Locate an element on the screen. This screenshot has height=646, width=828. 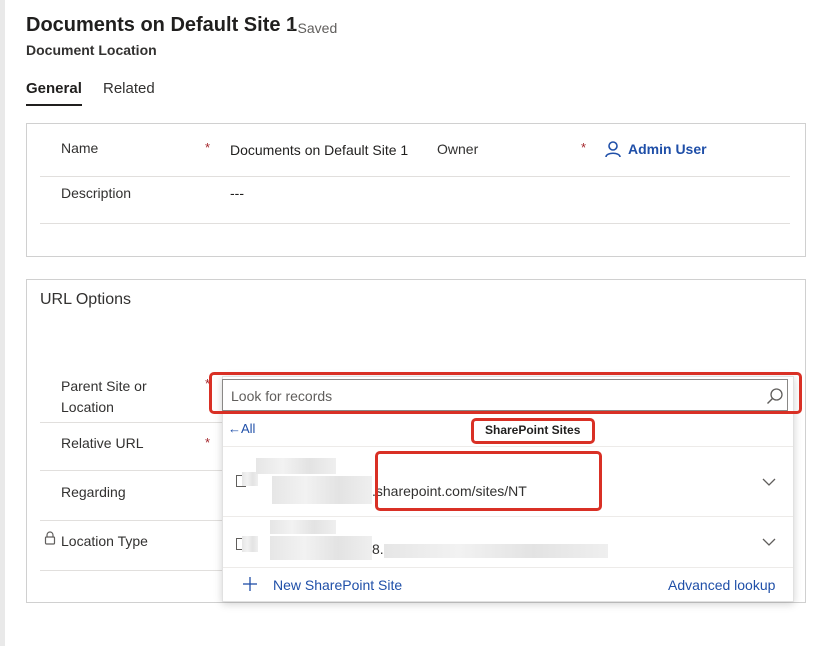
entity-filter-label: SharePoint Sites is located at coordinates (532, 430).